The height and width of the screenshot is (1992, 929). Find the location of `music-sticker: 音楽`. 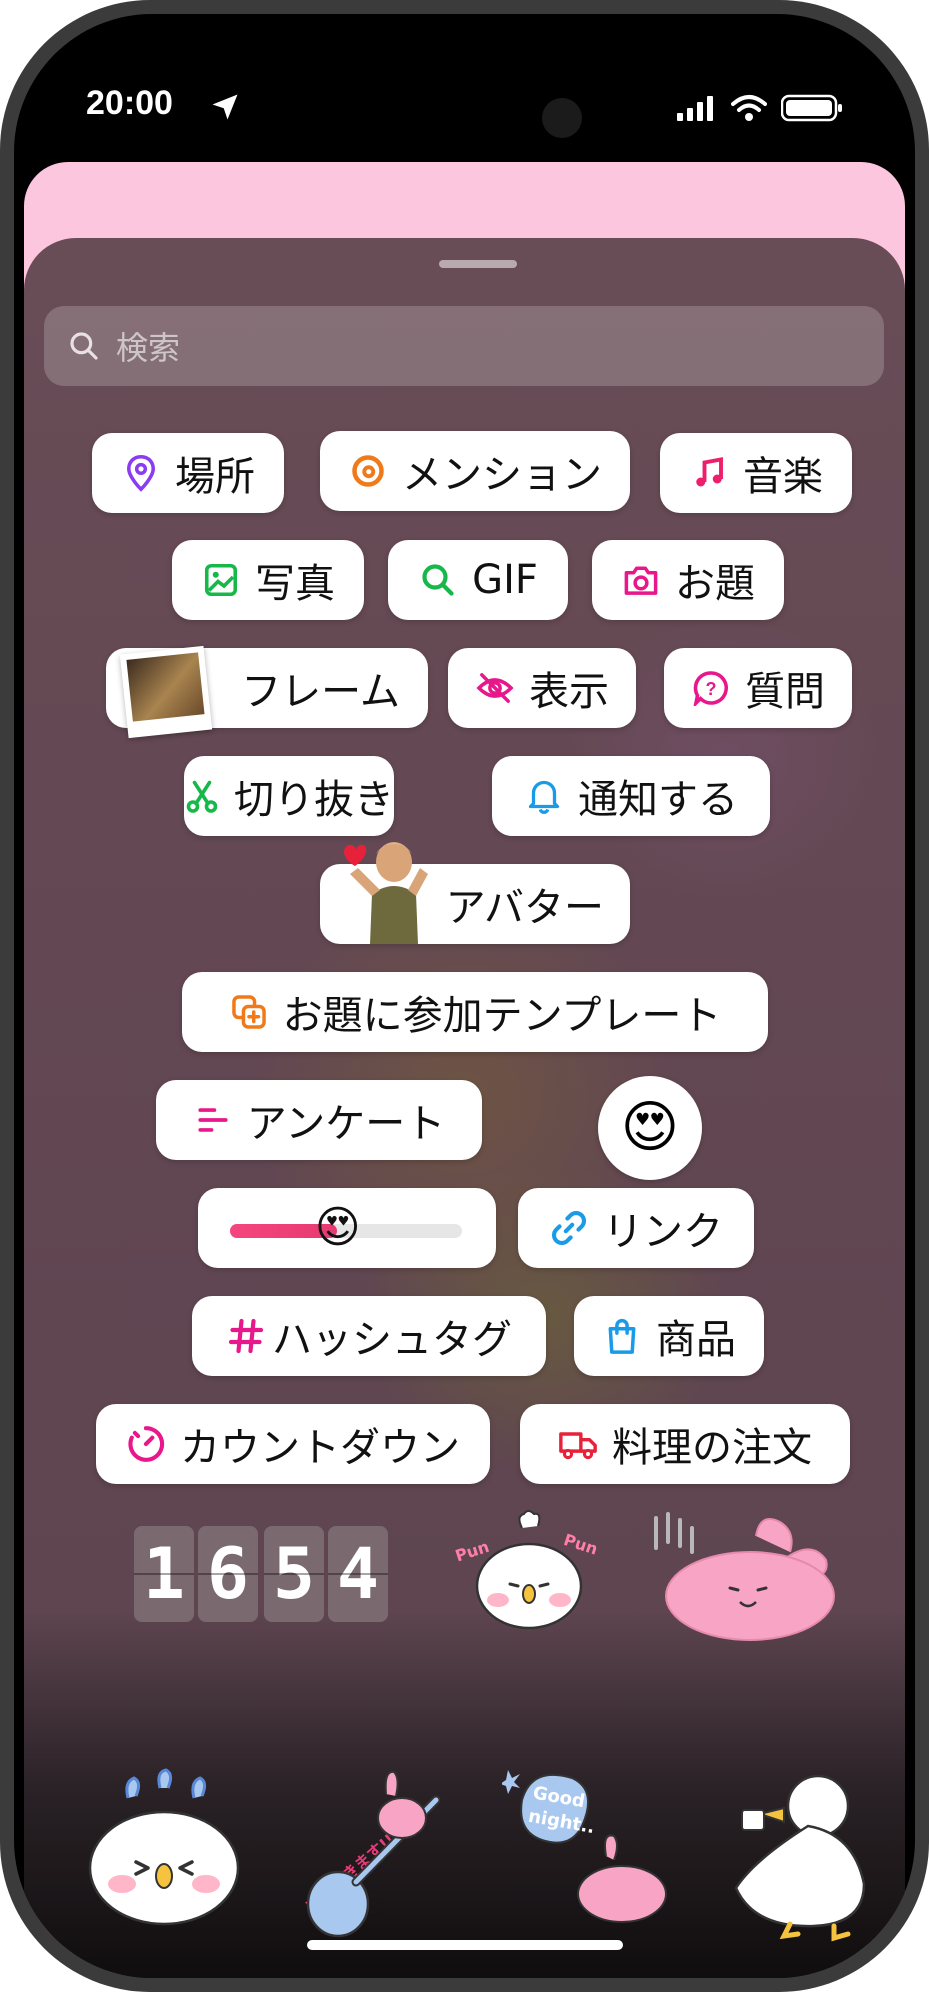

music-sticker: 音楽 is located at coordinates (756, 473).